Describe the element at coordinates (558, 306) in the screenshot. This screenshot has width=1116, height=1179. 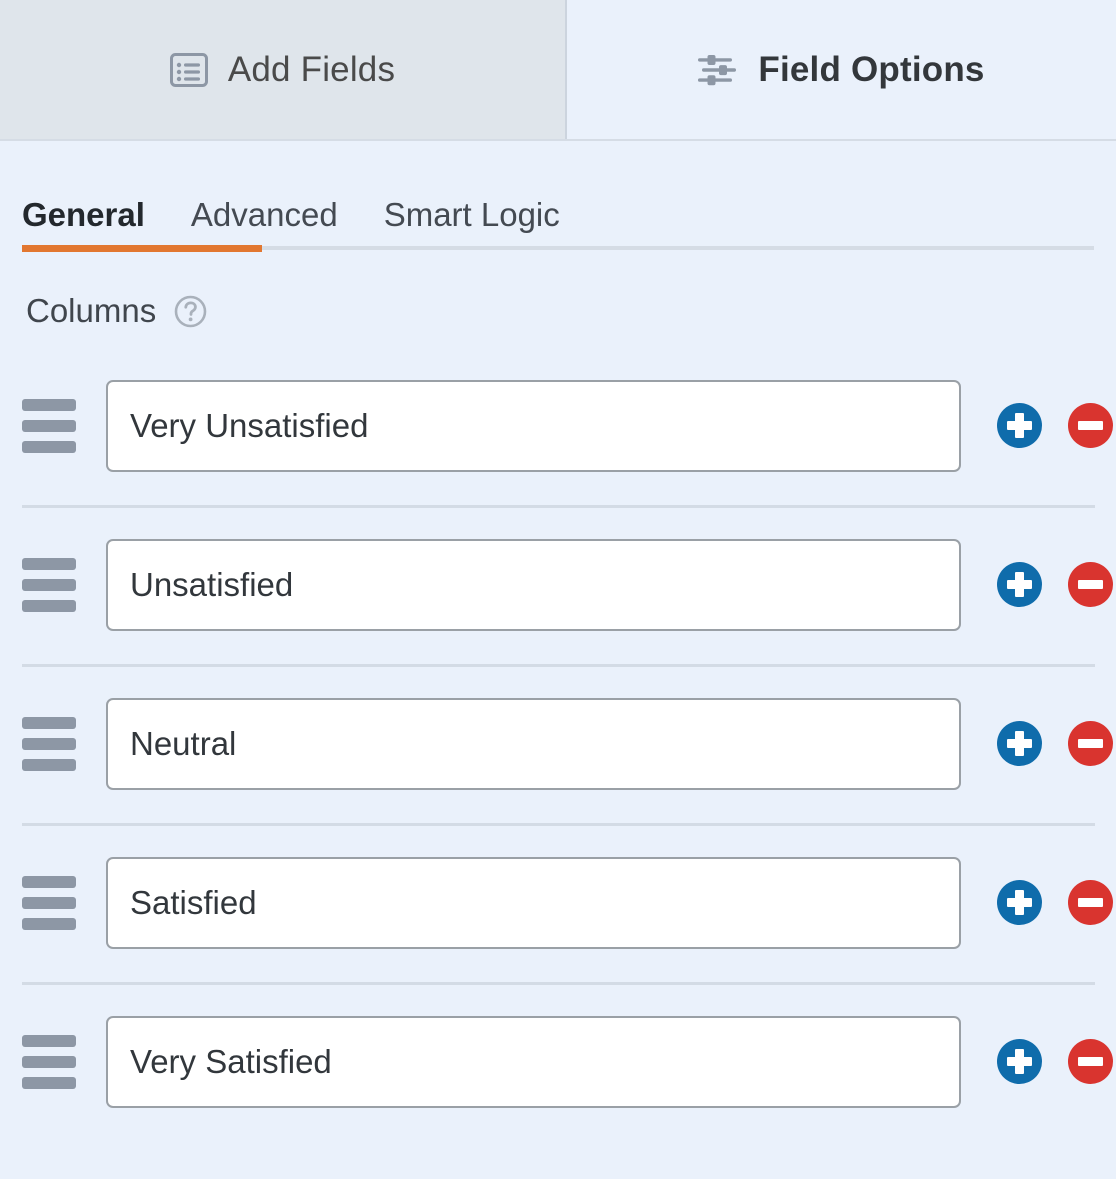
I see `columns-section-header: Columns` at that location.